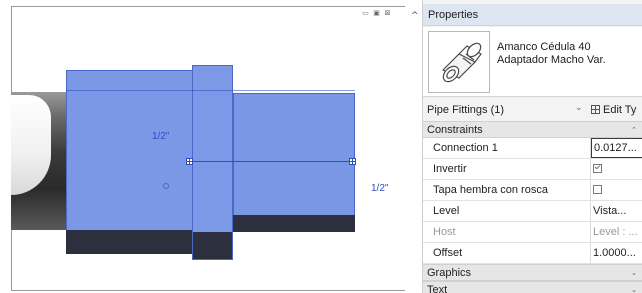  Describe the element at coordinates (212, 245) in the screenshot. I see `fitting-collar-shadow` at that location.